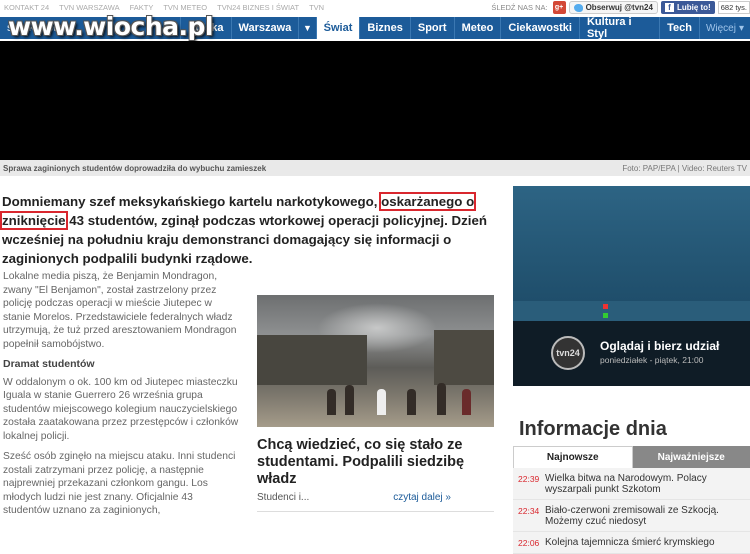 The width and height of the screenshot is (750, 554). Describe the element at coordinates (529, 543) in the screenshot. I see `news-time: 22:06` at that location.